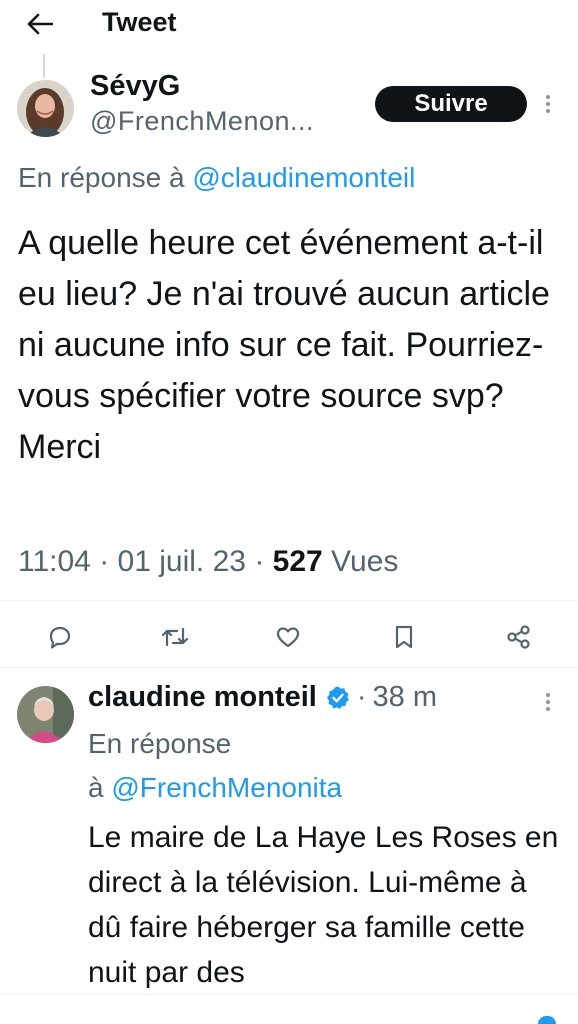 This screenshot has height=1024, width=578. What do you see at coordinates (451, 104) in the screenshot?
I see `follow-button: Suivre` at bounding box center [451, 104].